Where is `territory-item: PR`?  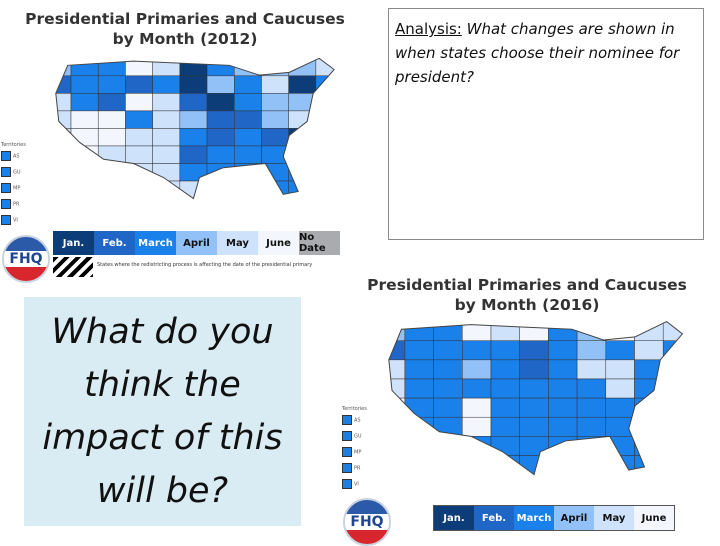
territory-item: PR is located at coordinates (354, 468).